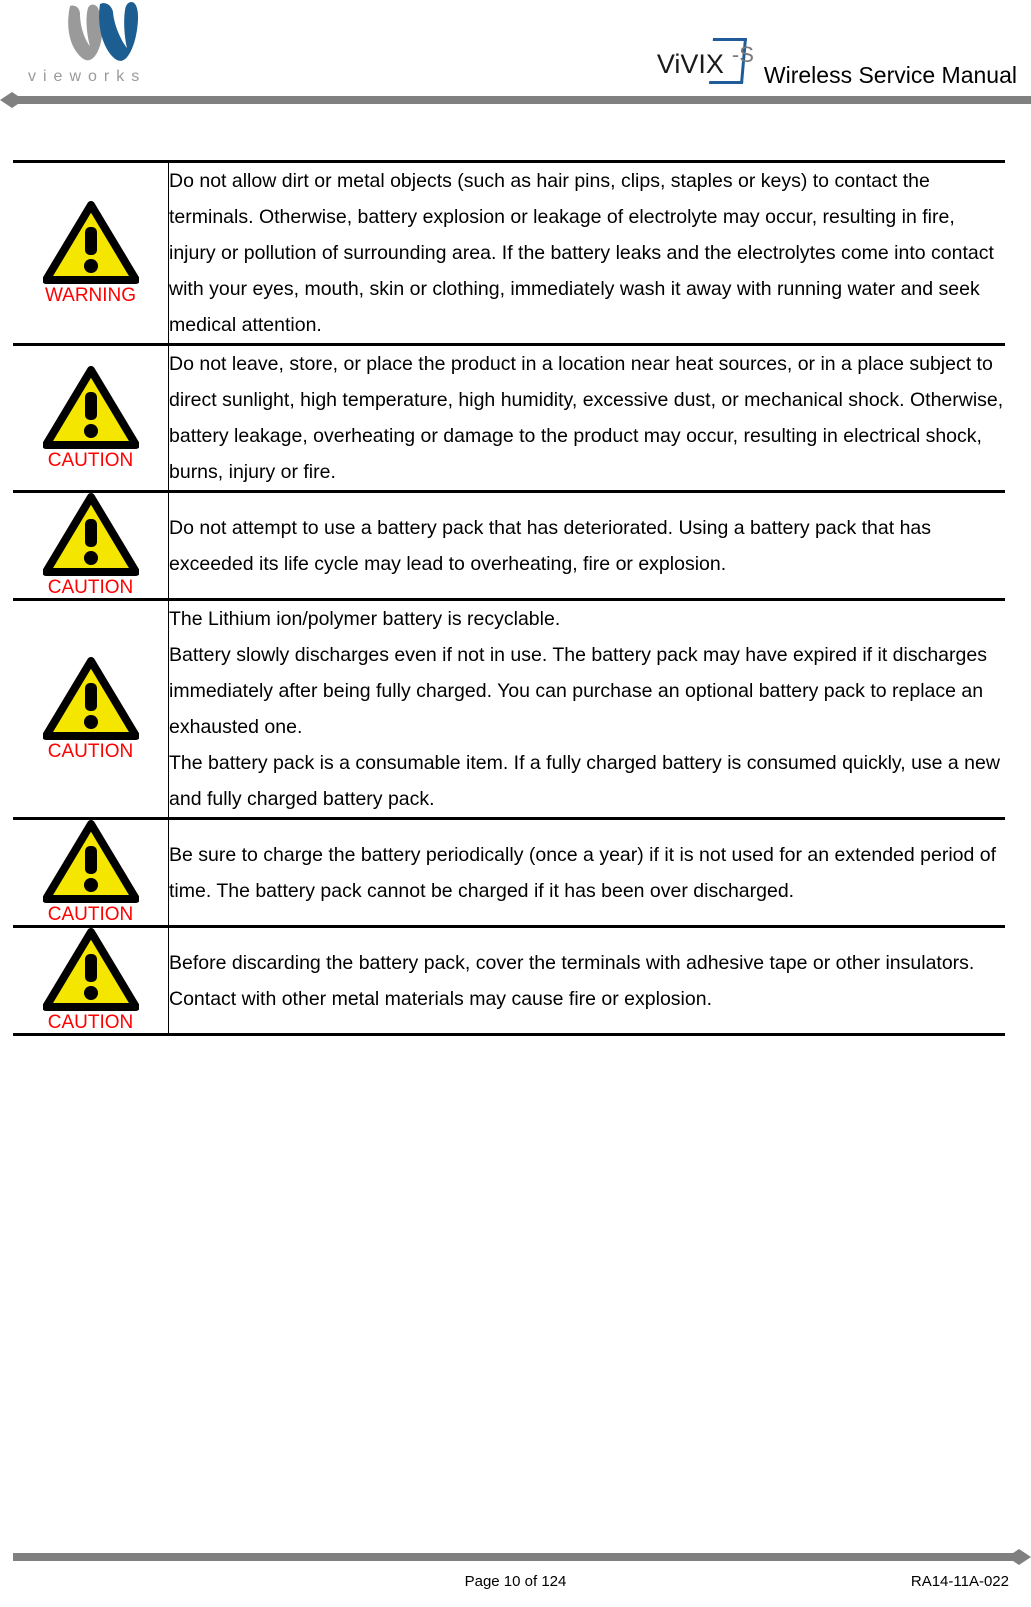  I want to click on header-divider-bar, so click(515, 100).